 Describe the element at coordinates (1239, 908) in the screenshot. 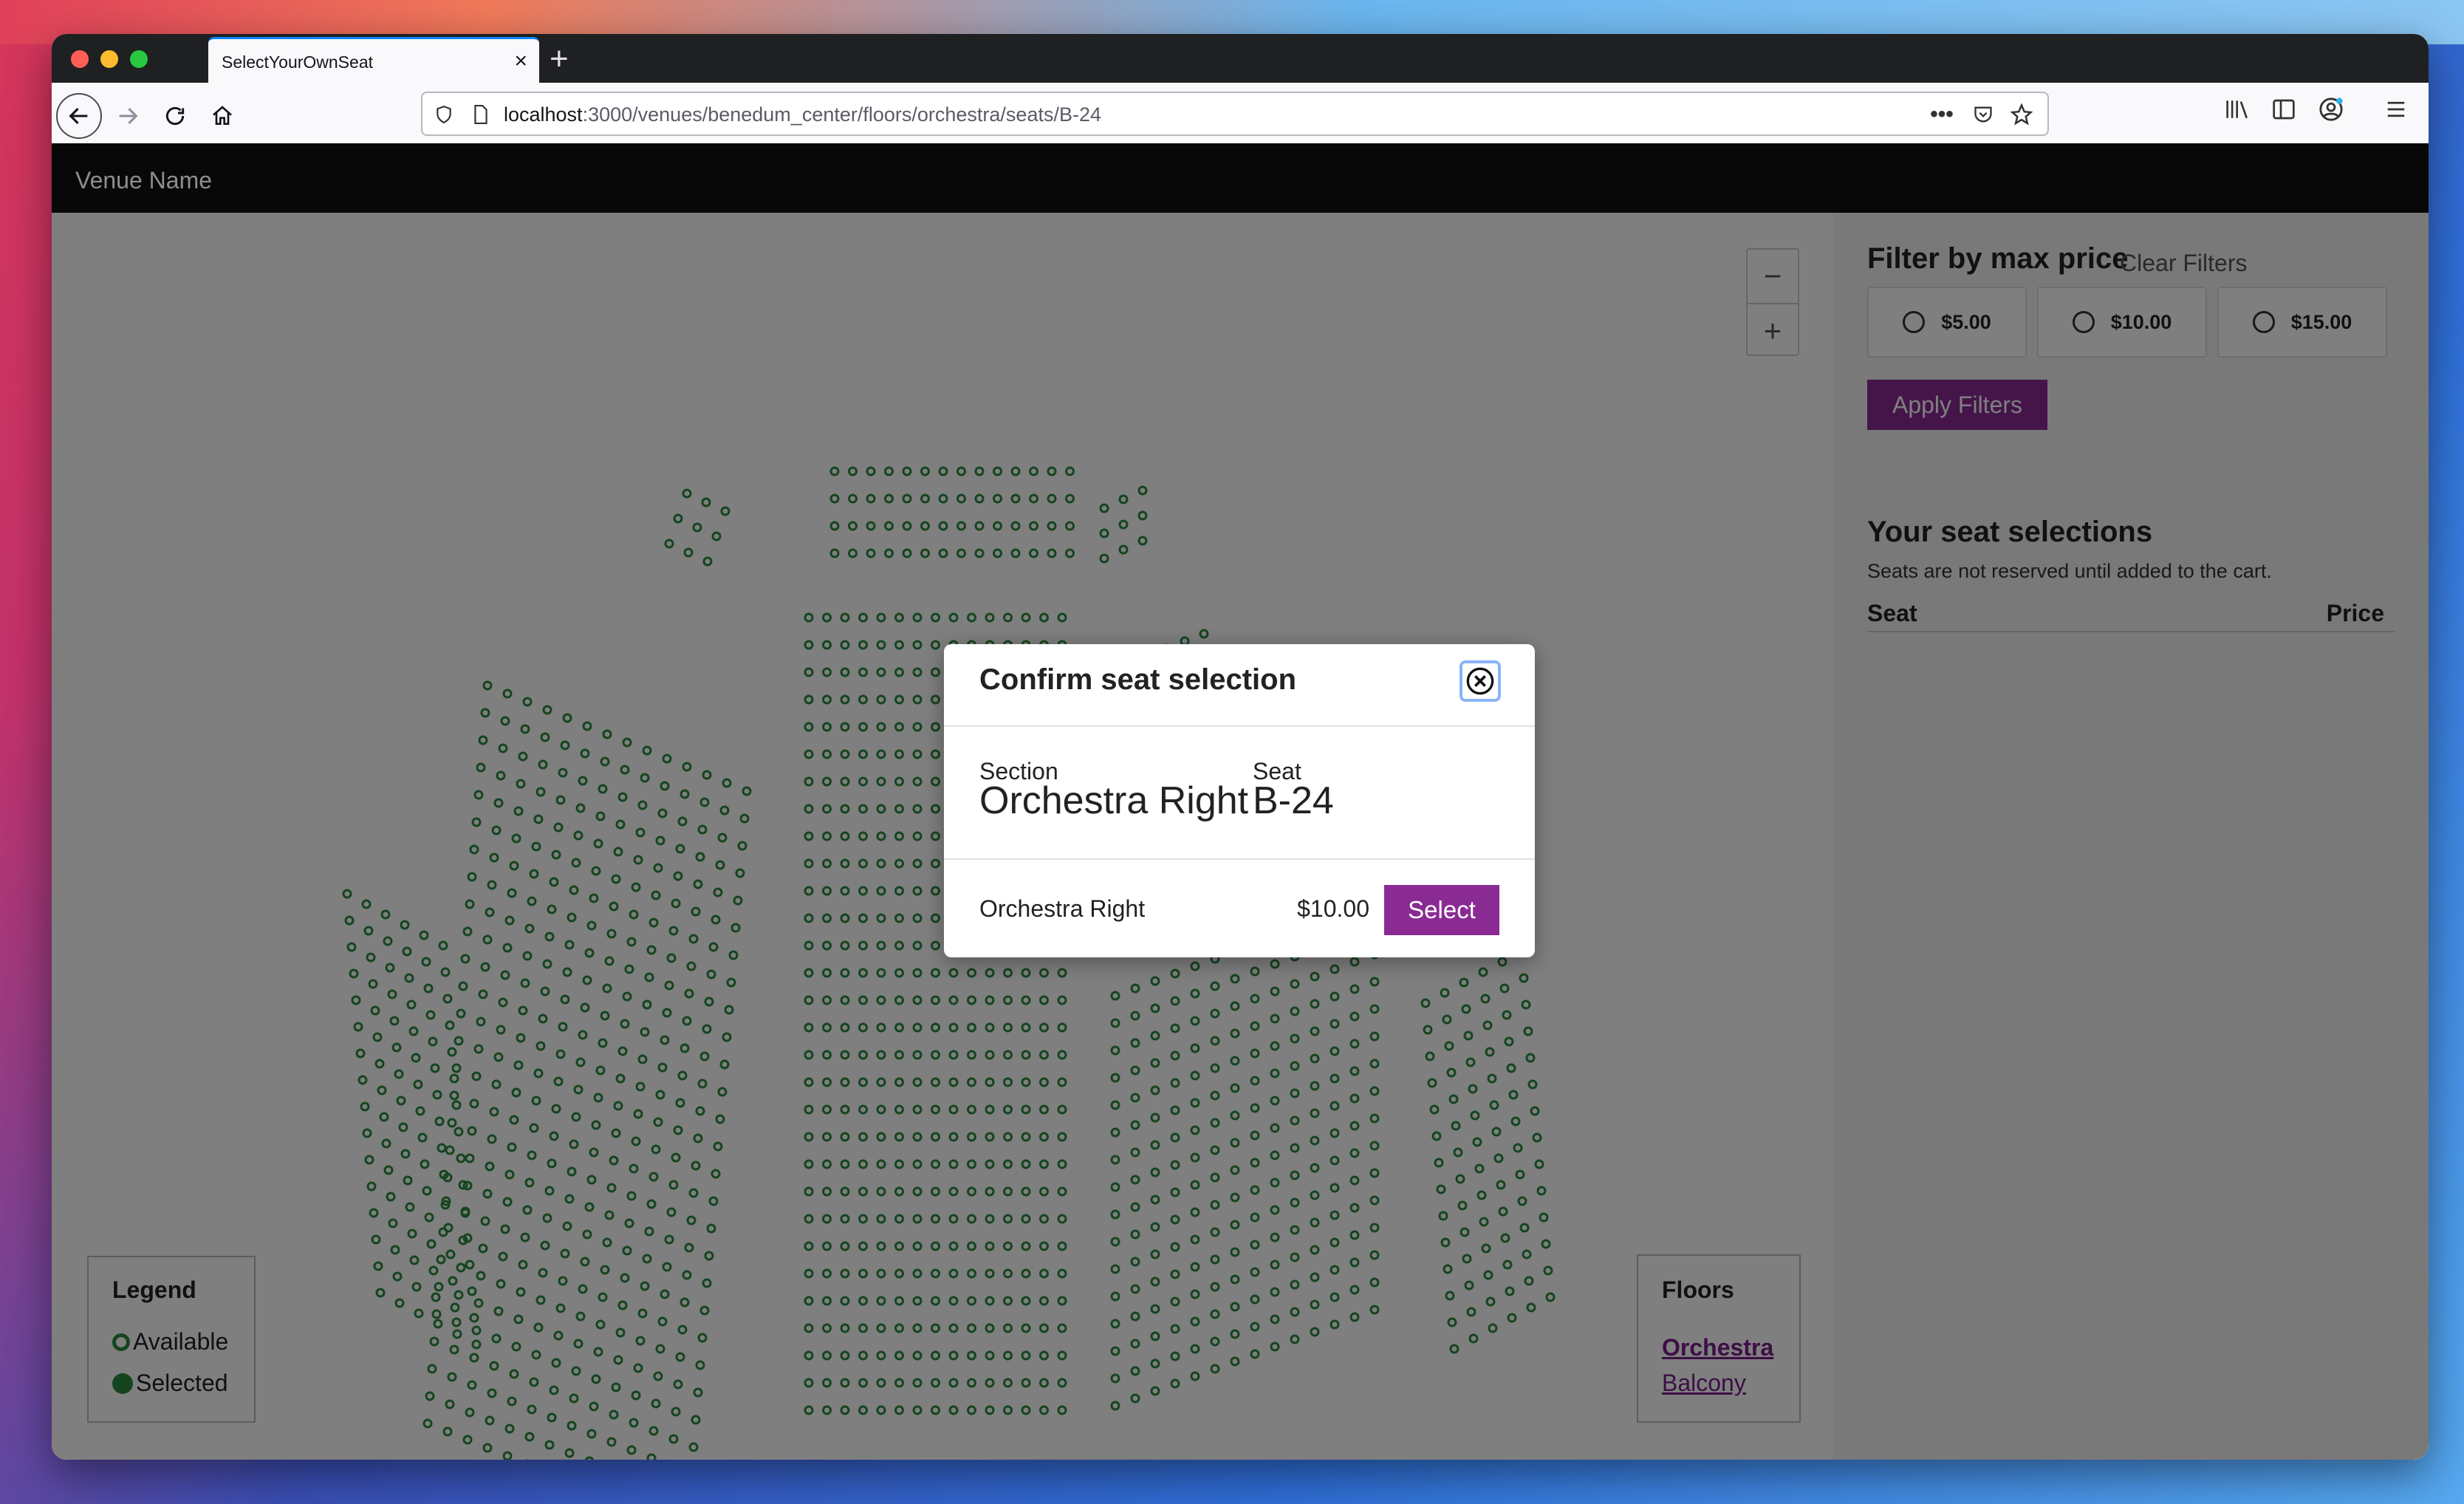

I see `dialog-offer-row: Orchestra Right $10.00 Select` at that location.